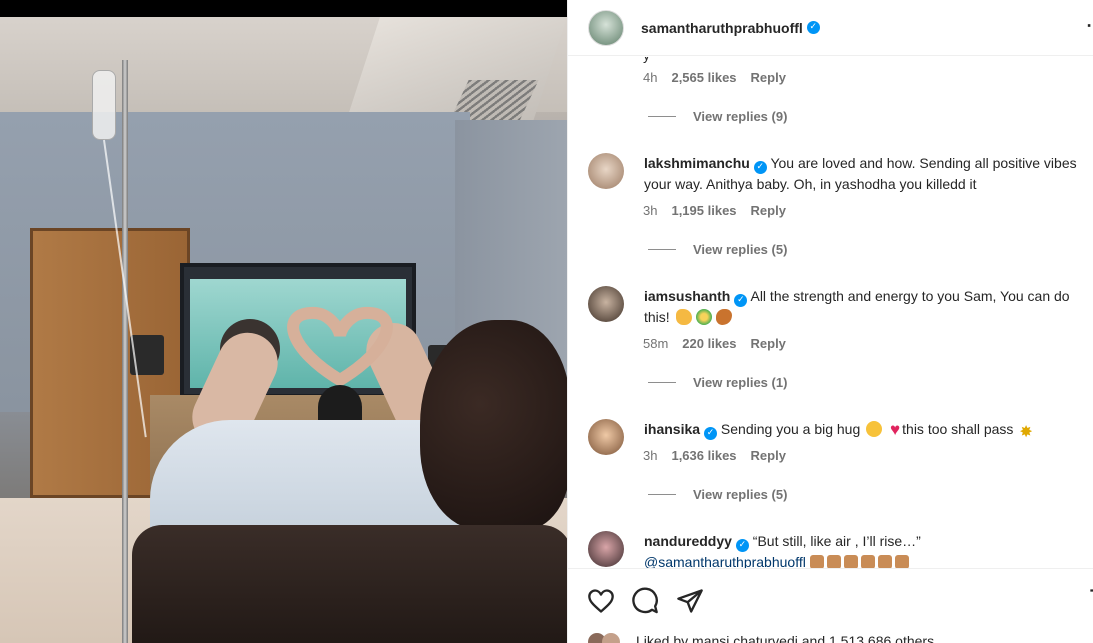 The height and width of the screenshot is (643, 1093). What do you see at coordinates (606, 27) in the screenshot?
I see `author-avatar` at bounding box center [606, 27].